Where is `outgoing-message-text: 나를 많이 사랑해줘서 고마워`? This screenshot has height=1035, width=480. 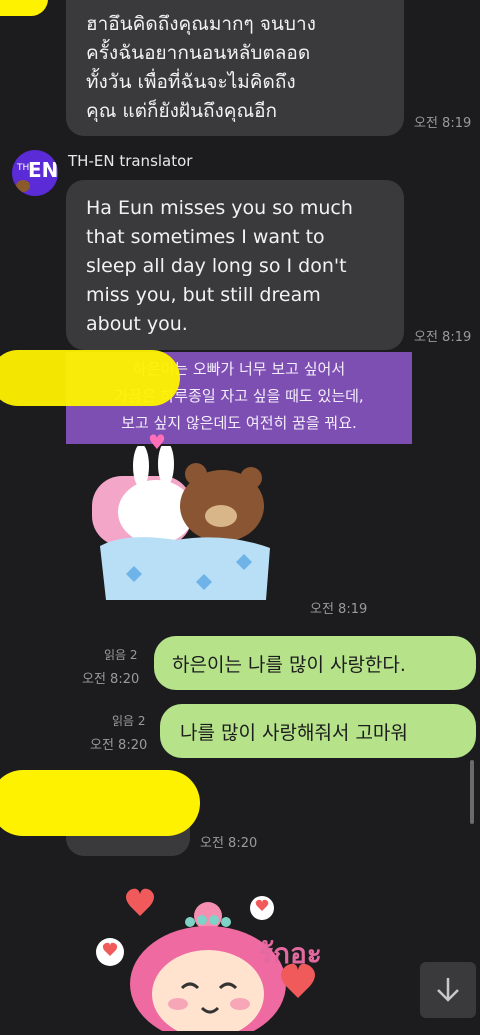 outgoing-message-text: 나를 많이 사랑해줘서 고마워 is located at coordinates (294, 733).